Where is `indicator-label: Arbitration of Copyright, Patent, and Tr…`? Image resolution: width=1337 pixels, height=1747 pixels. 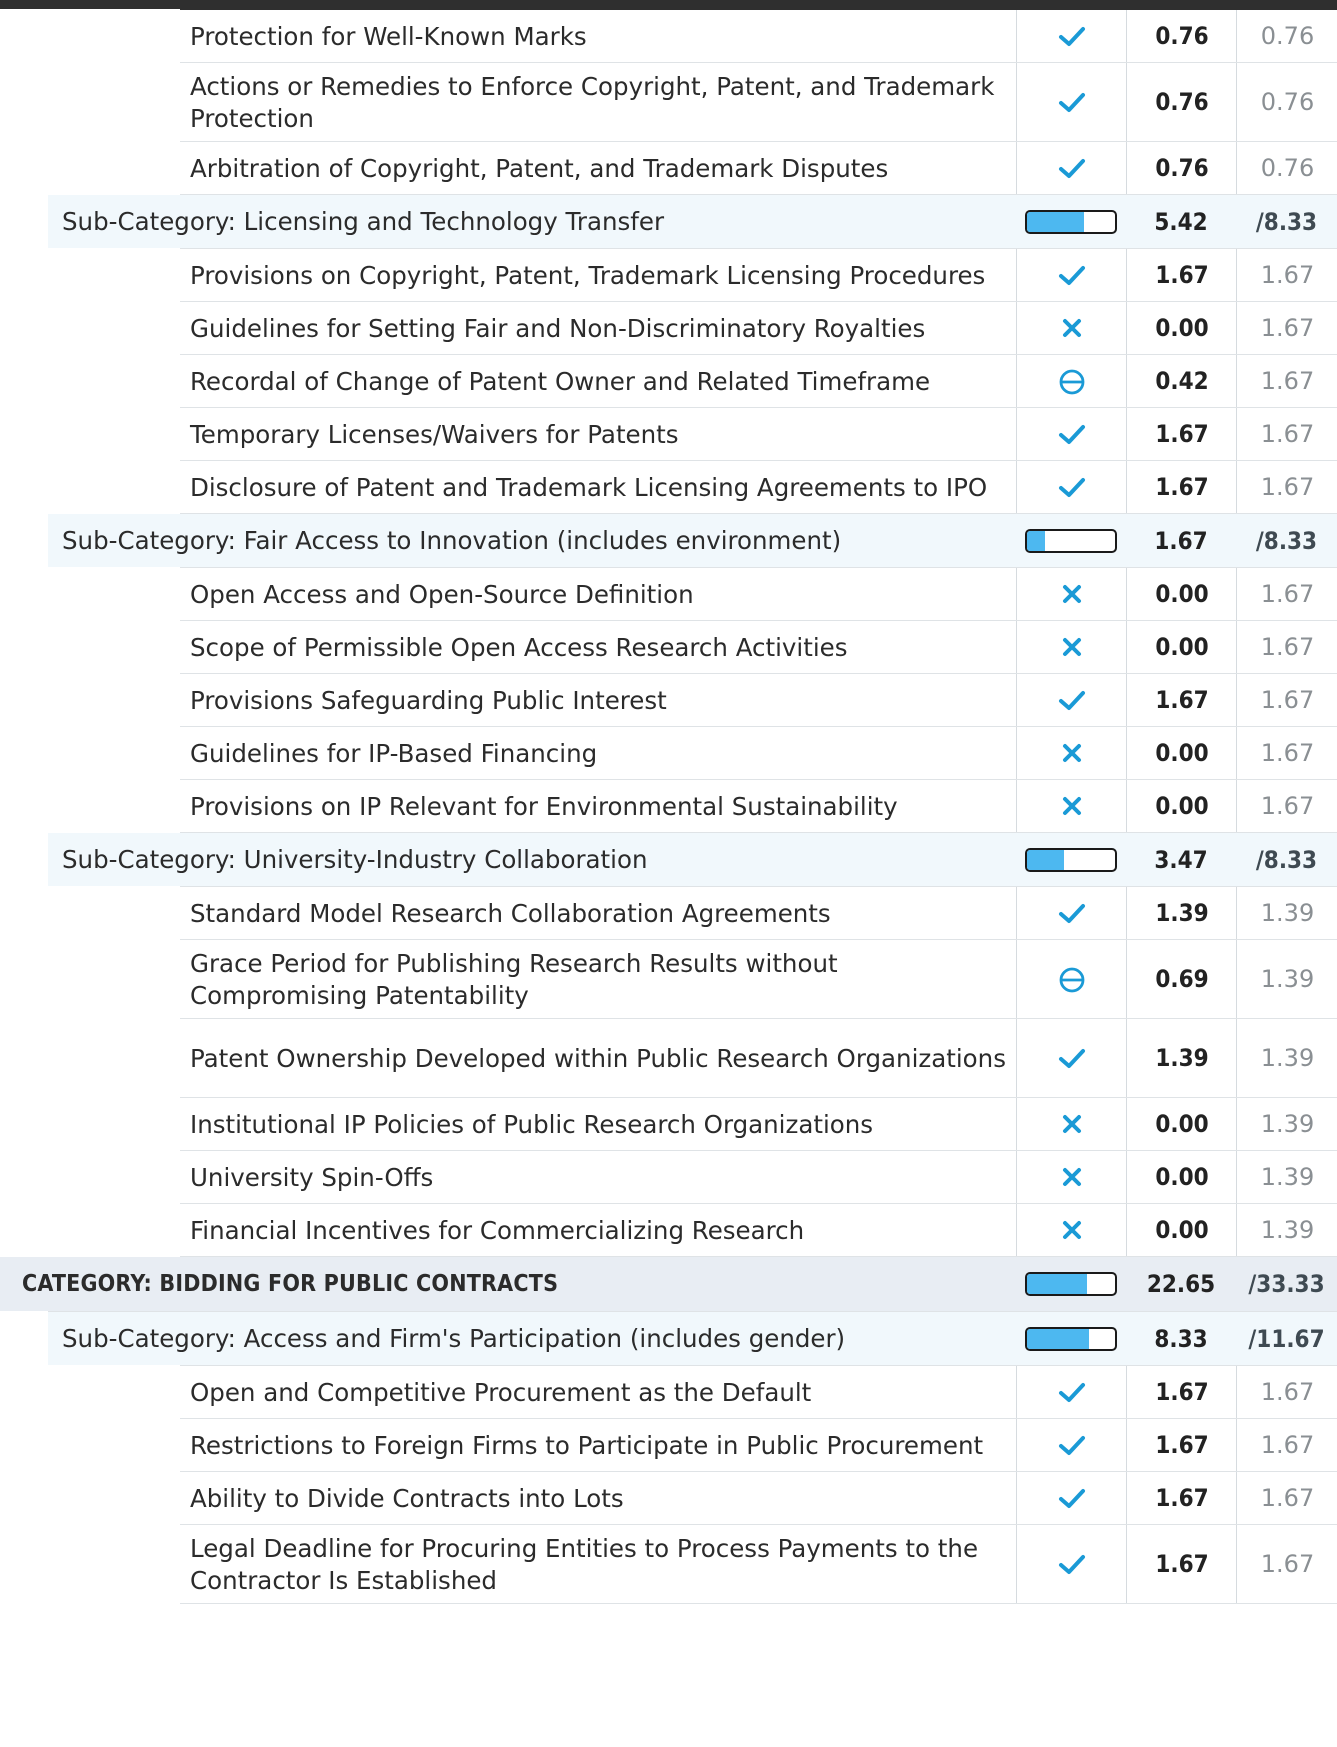 indicator-label: Arbitration of Copyright, Patent, and Tr… is located at coordinates (539, 168).